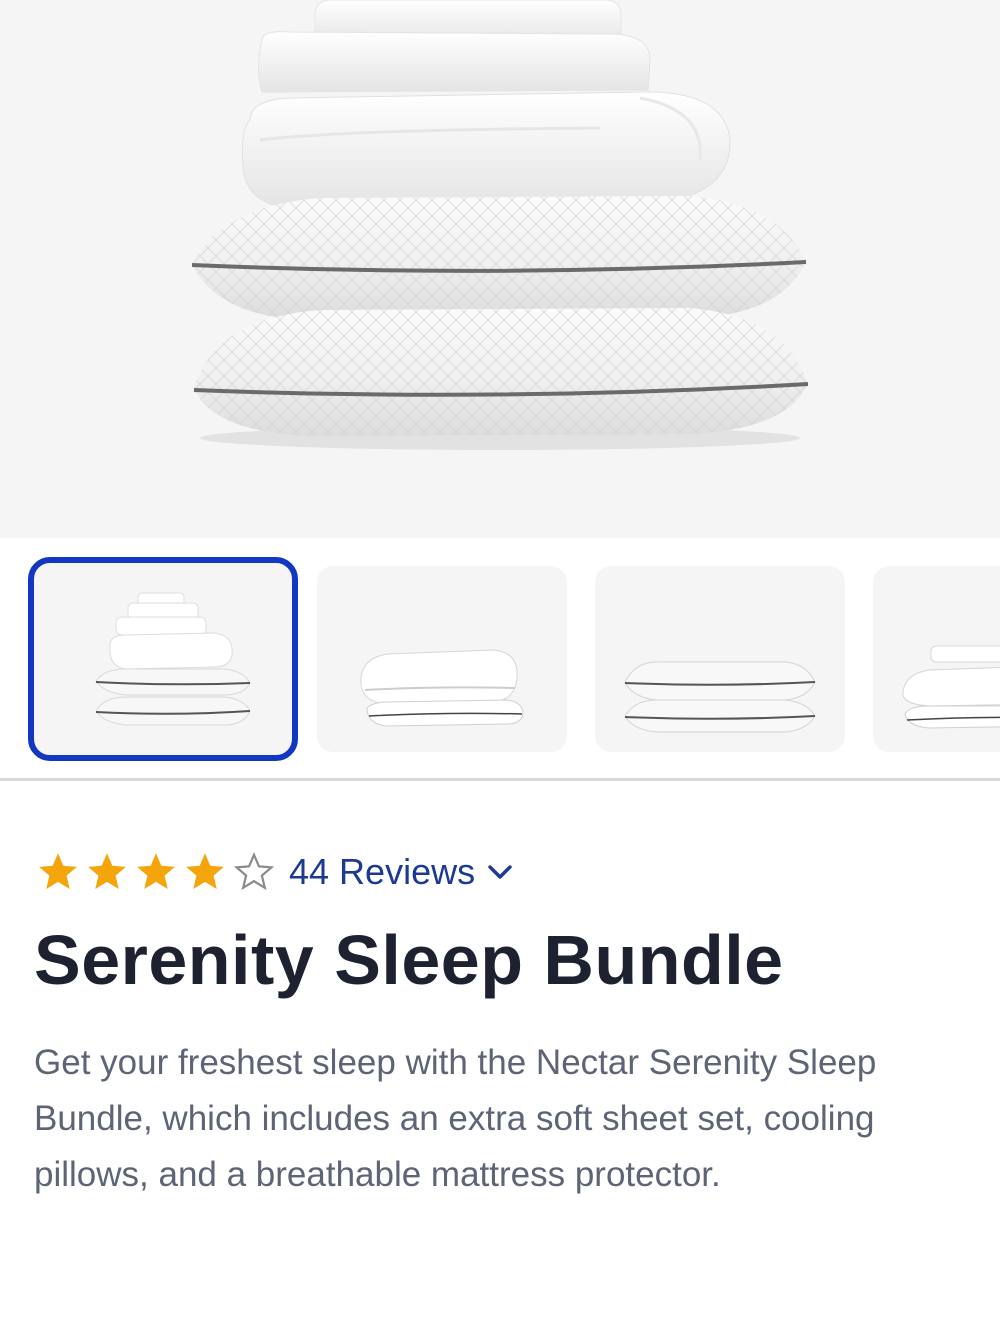 The height and width of the screenshot is (1333, 1000). Describe the element at coordinates (382, 872) in the screenshot. I see `reviews-count-label: 44 Reviews` at that location.